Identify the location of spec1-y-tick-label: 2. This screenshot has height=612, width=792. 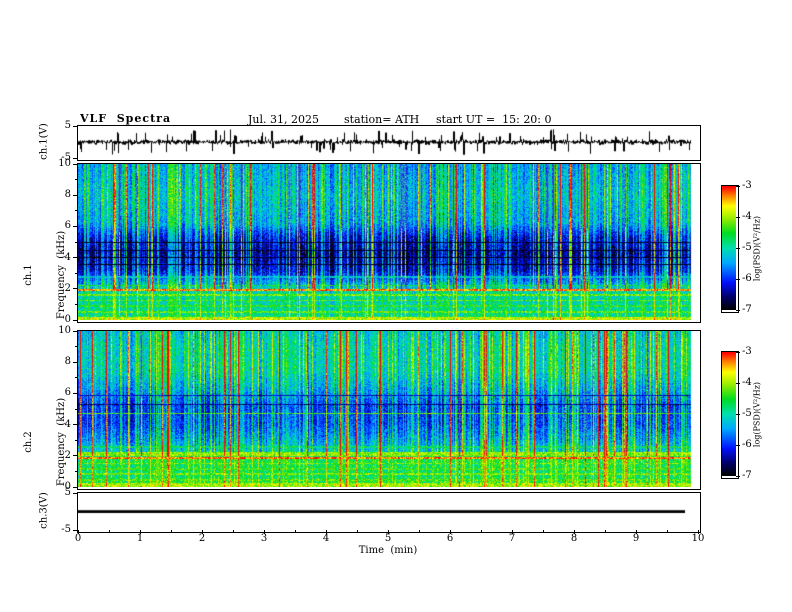
(67, 288).